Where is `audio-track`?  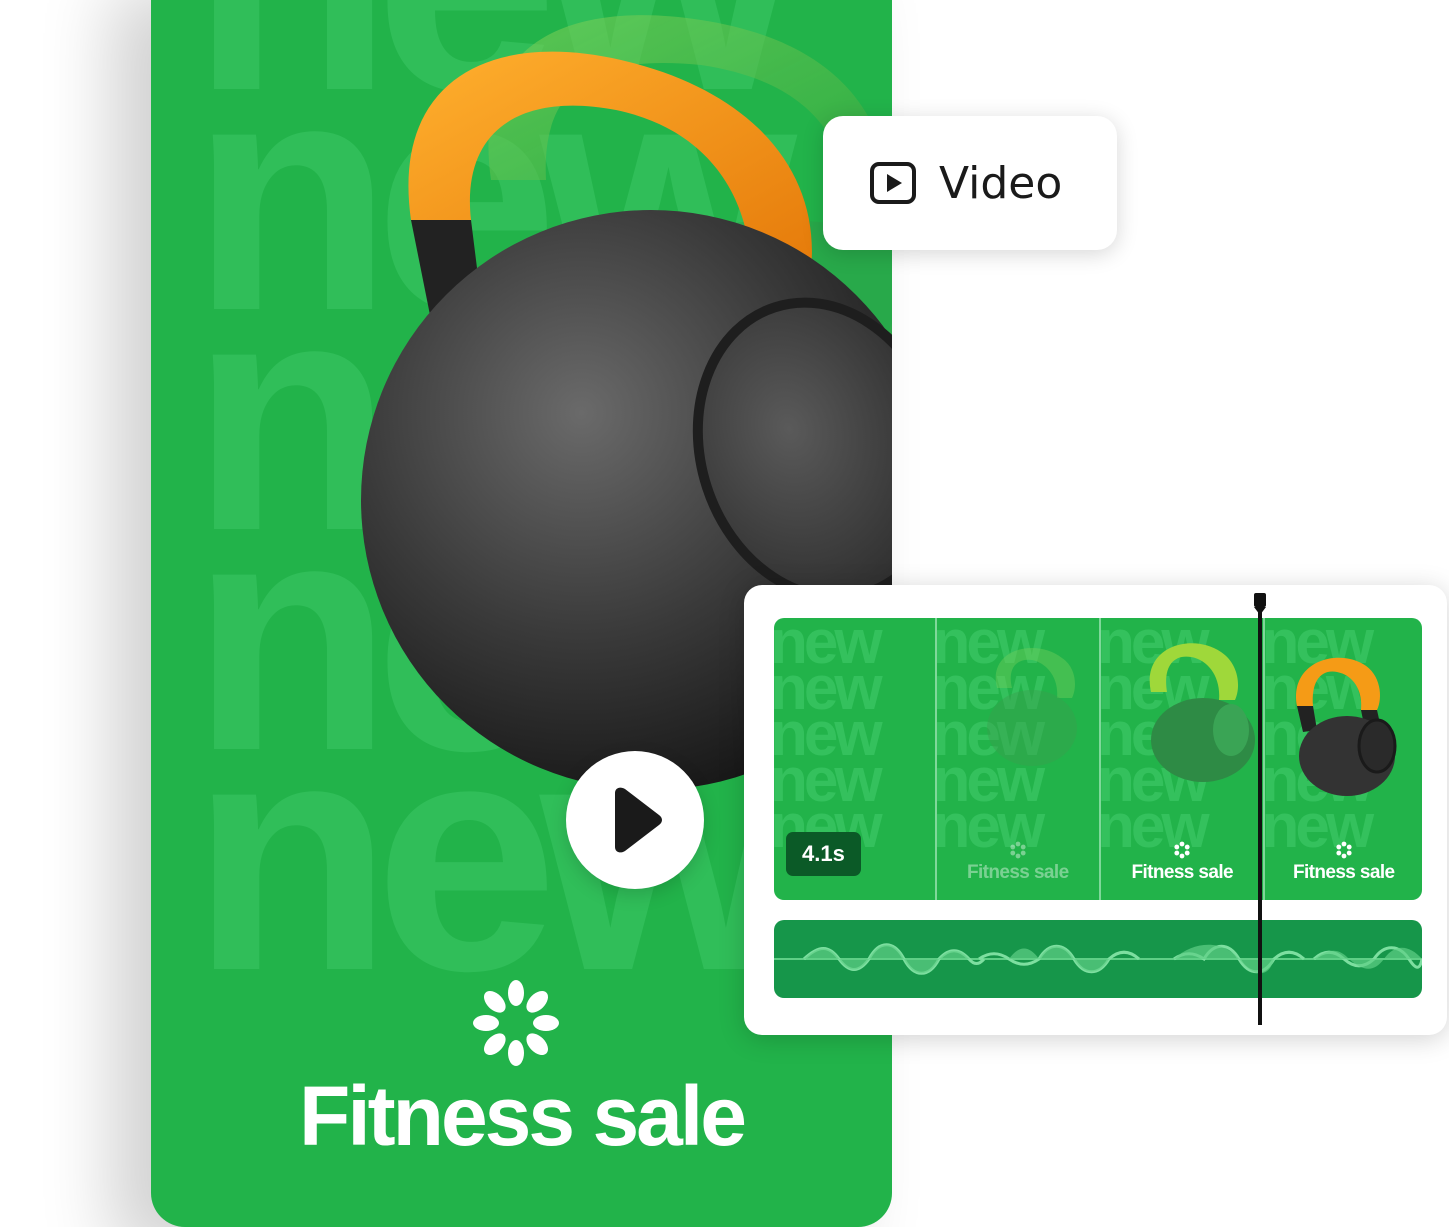
audio-track is located at coordinates (1098, 959).